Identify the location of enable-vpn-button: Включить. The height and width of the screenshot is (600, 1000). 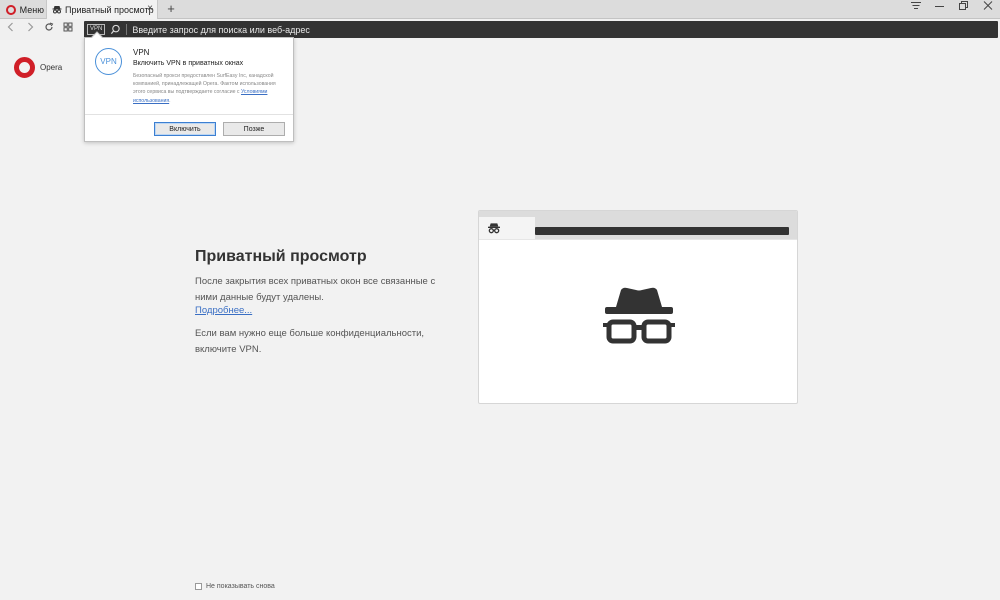
(185, 129).